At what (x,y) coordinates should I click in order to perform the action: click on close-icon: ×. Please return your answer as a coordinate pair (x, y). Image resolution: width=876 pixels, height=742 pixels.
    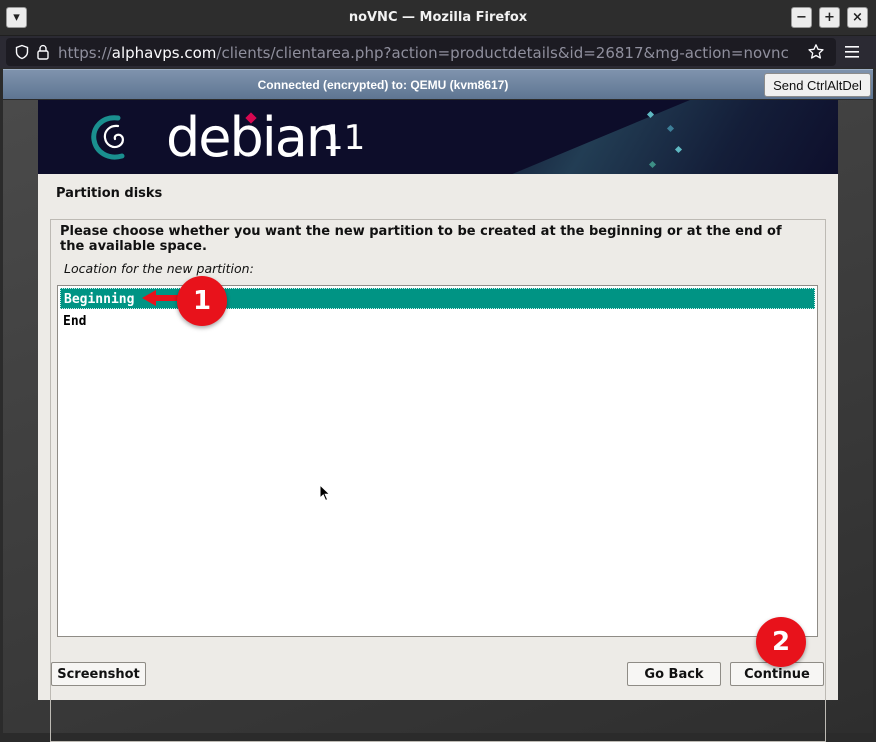
    Looking at the image, I should click on (857, 17).